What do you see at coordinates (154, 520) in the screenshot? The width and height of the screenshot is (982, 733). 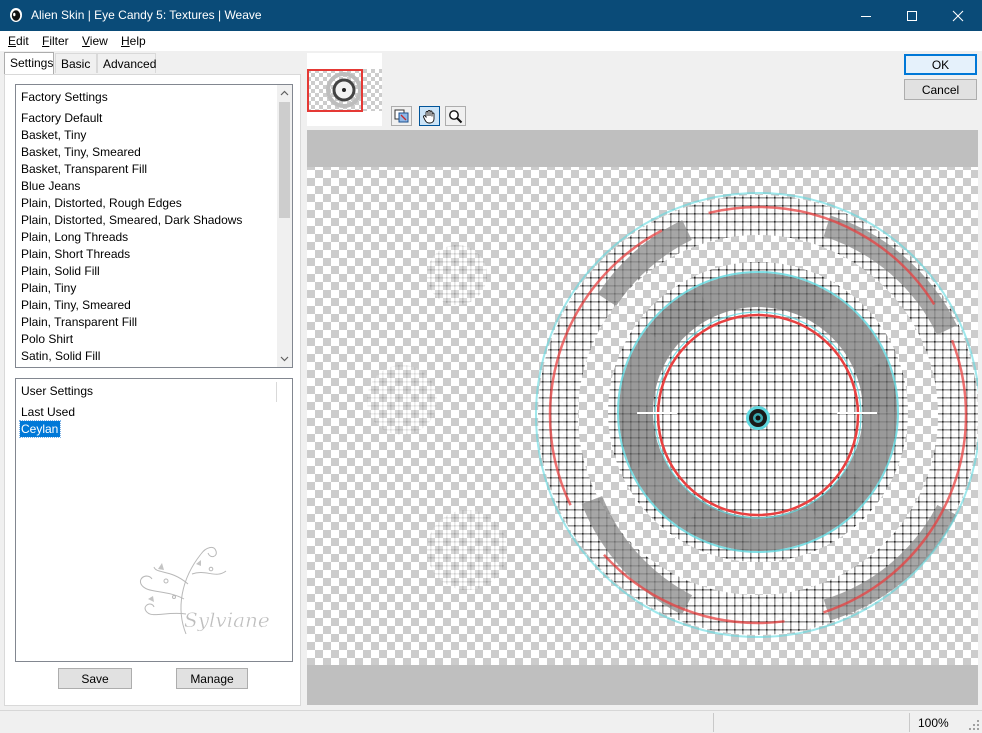 I see `user-settings-list: User Settings Last Used Ceylan Sylviane` at bounding box center [154, 520].